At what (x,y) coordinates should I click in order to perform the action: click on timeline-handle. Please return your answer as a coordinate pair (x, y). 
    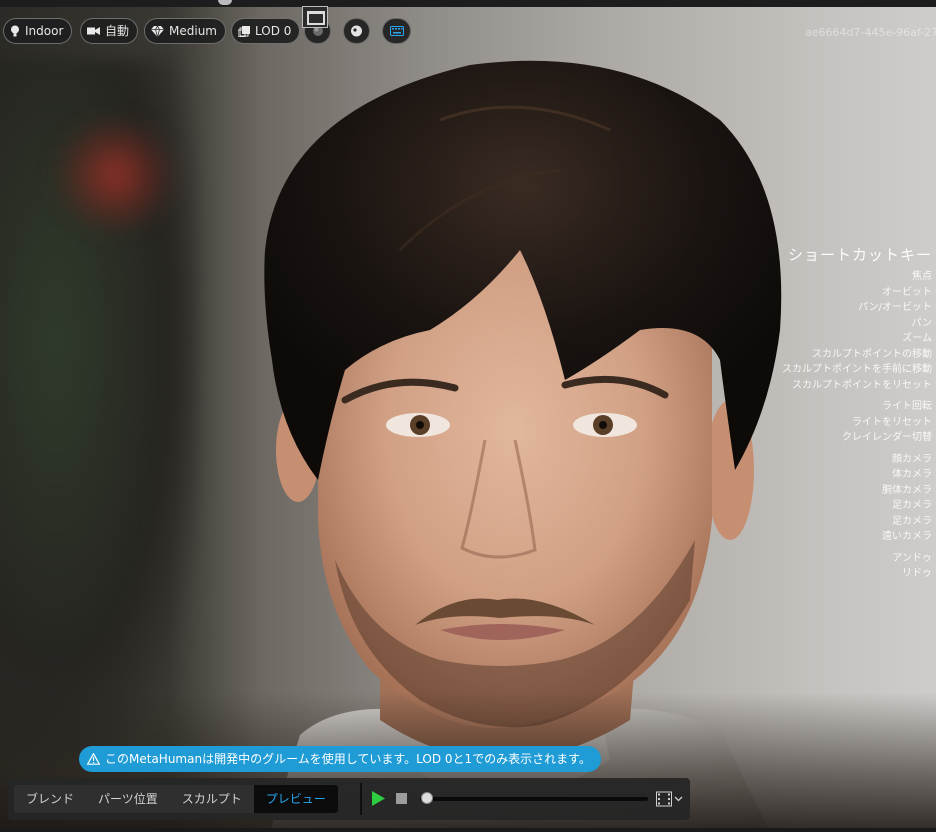
    Looking at the image, I should click on (427, 798).